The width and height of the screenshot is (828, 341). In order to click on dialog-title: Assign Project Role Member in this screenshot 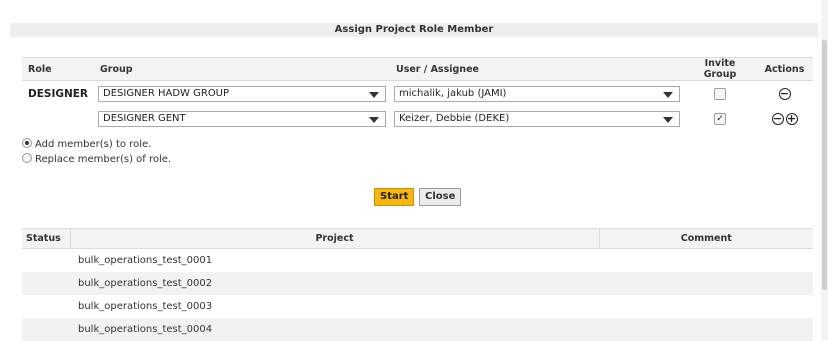, I will do `click(414, 30)`.